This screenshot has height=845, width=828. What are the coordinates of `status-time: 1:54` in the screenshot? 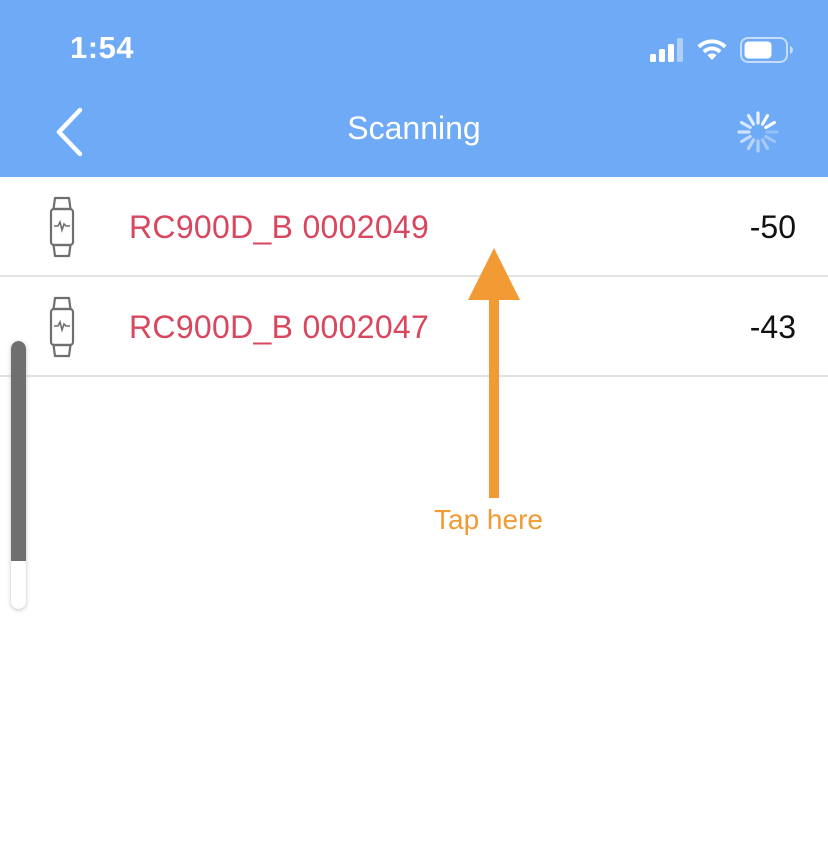 It's located at (102, 47).